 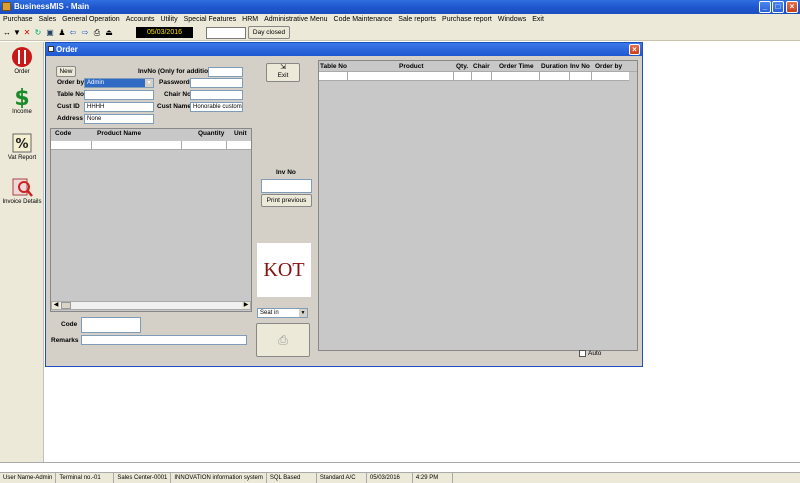 I want to click on scroll-left-icon: ◀, so click(x=56, y=305).